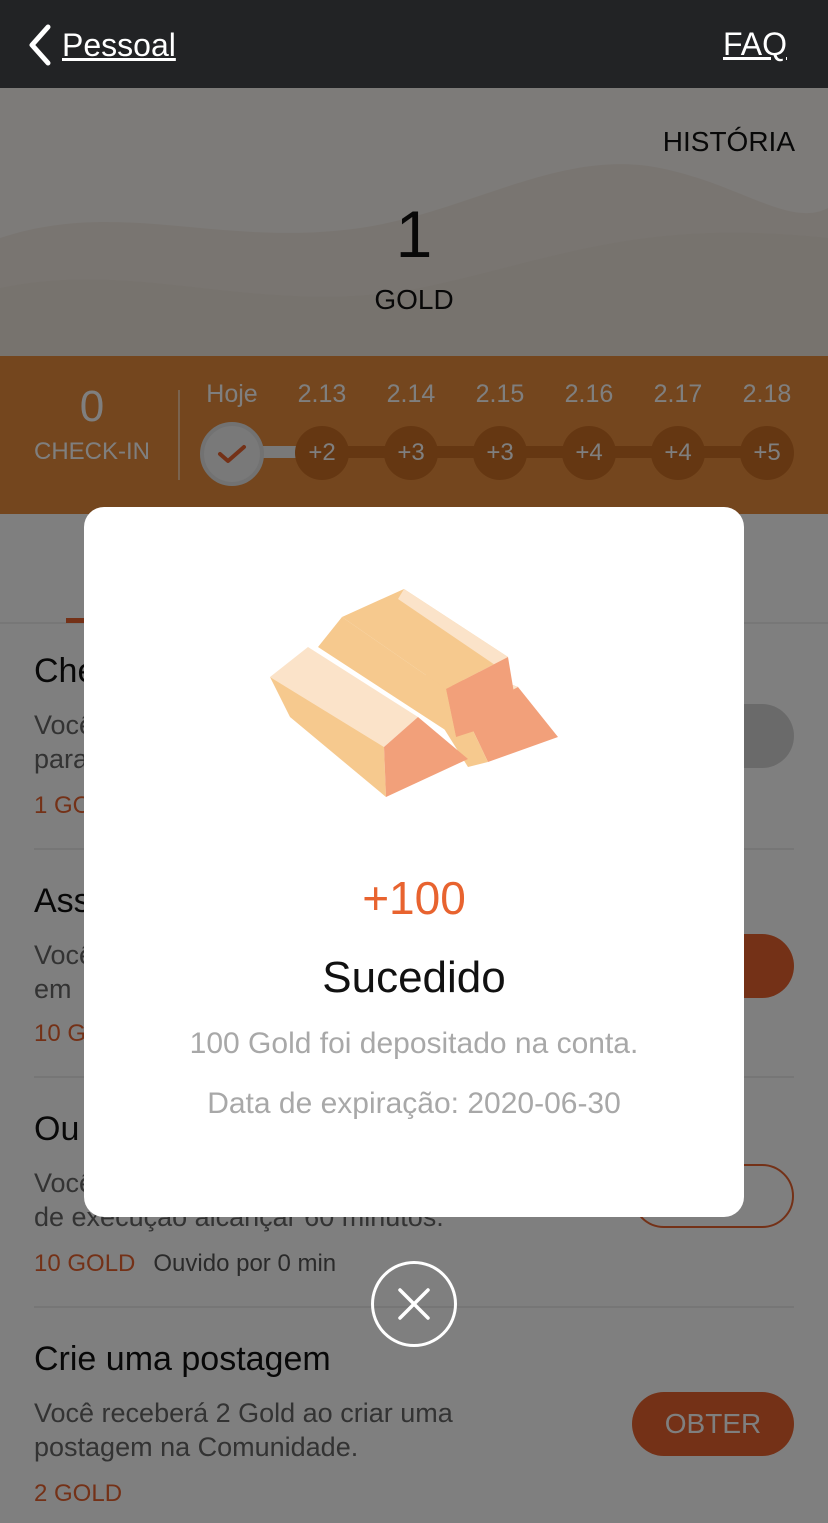 This screenshot has width=828, height=1523. I want to click on close-icon, so click(414, 1304).